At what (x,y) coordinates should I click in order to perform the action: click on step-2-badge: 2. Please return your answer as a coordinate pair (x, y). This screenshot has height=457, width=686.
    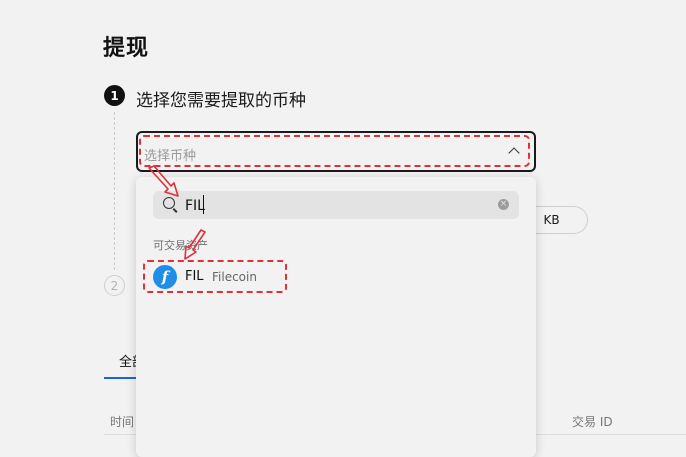
    Looking at the image, I should click on (114, 285).